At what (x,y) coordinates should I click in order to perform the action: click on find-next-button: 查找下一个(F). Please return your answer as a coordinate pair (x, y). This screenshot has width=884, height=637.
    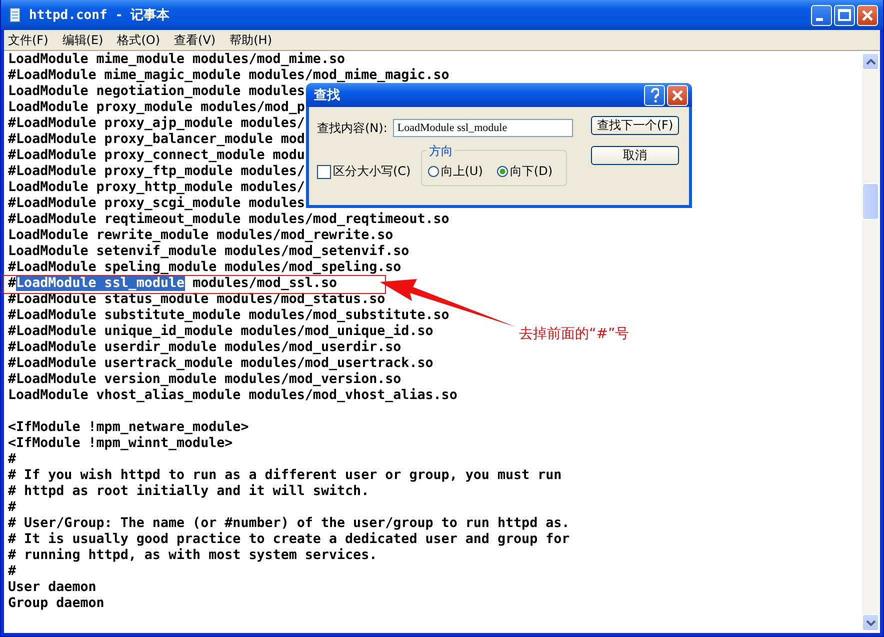
    Looking at the image, I should click on (635, 125).